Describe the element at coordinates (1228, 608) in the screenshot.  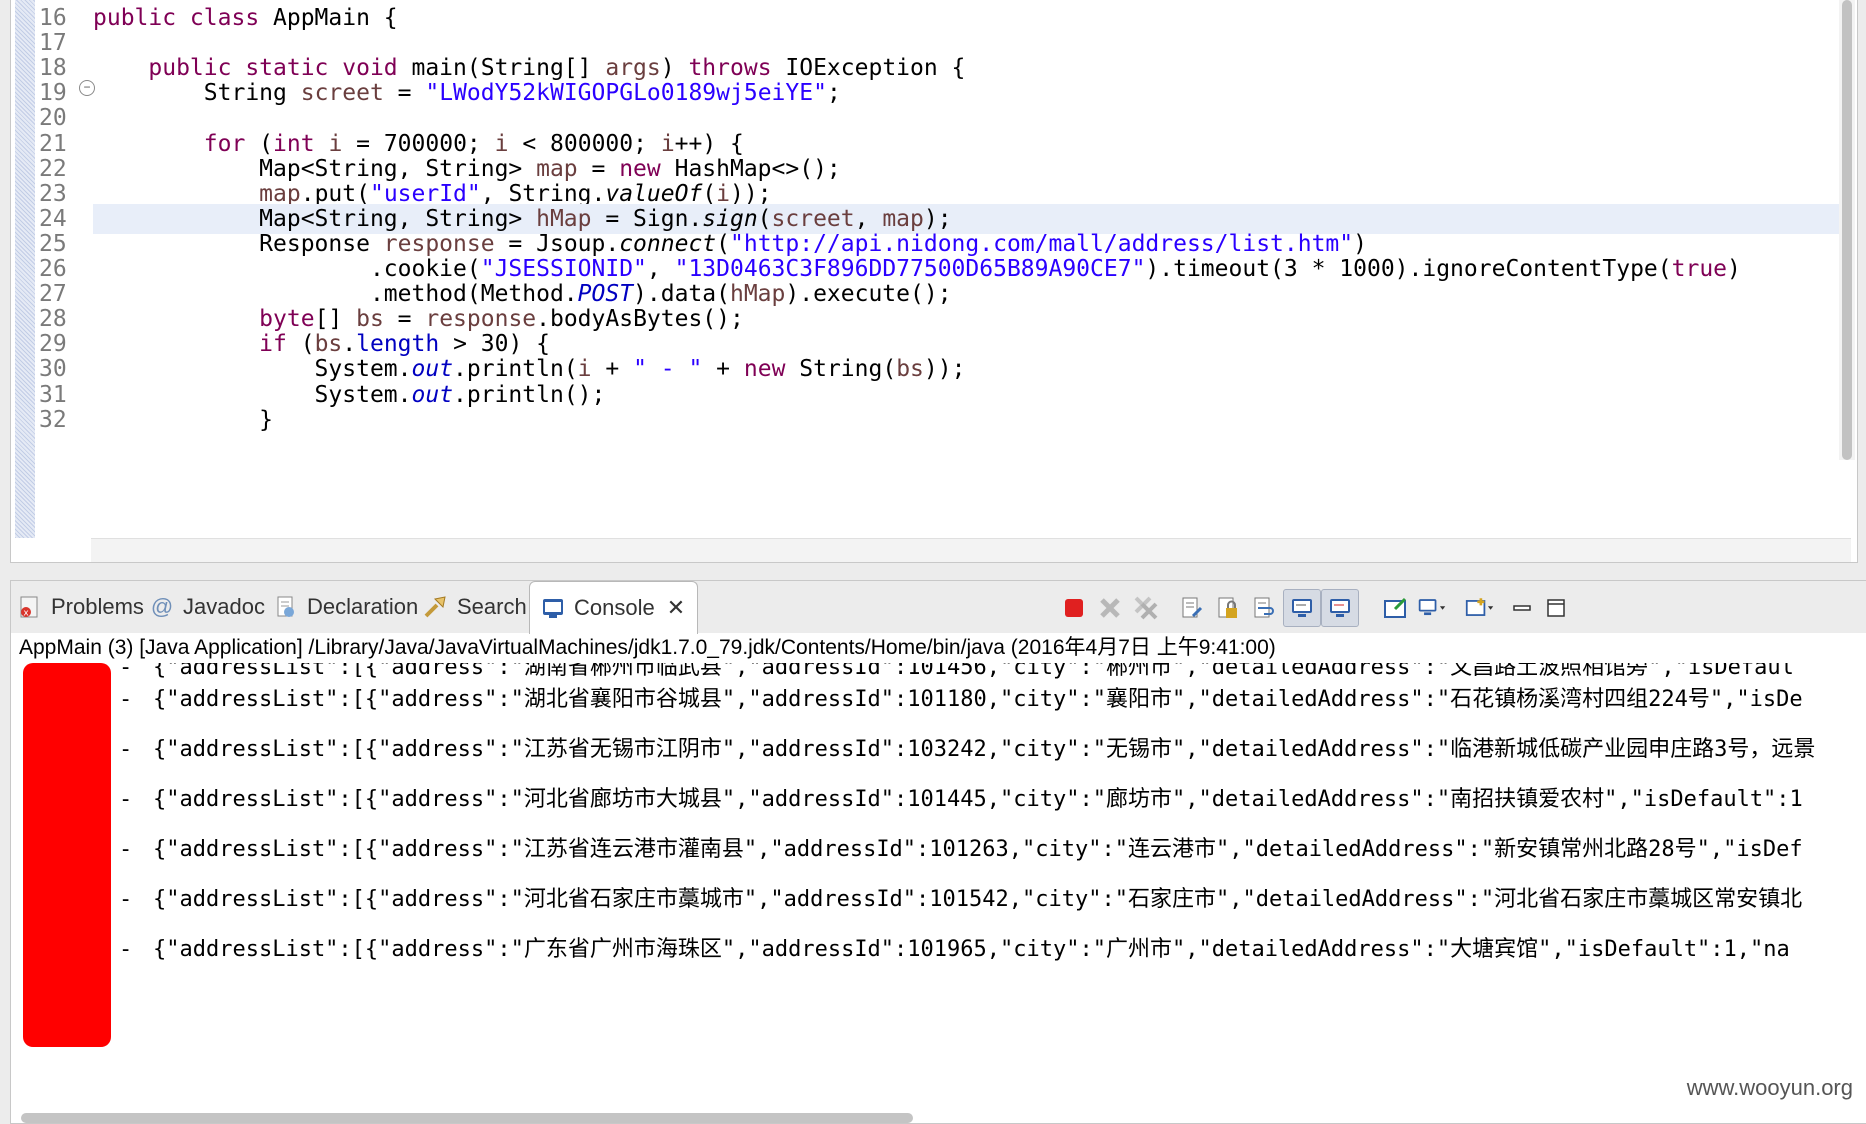
I see `scroll-lock-icon` at that location.